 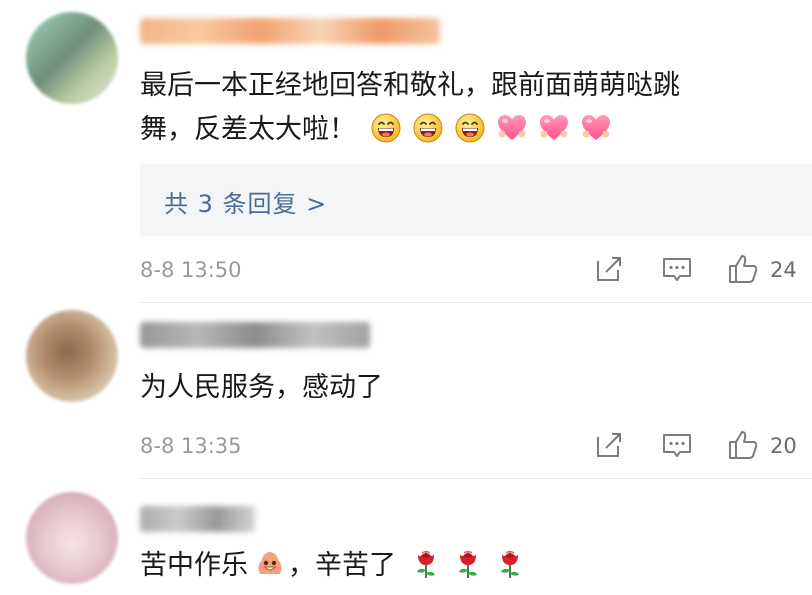 I want to click on comment-meta: 8-8 13:50 24, so click(x=476, y=272).